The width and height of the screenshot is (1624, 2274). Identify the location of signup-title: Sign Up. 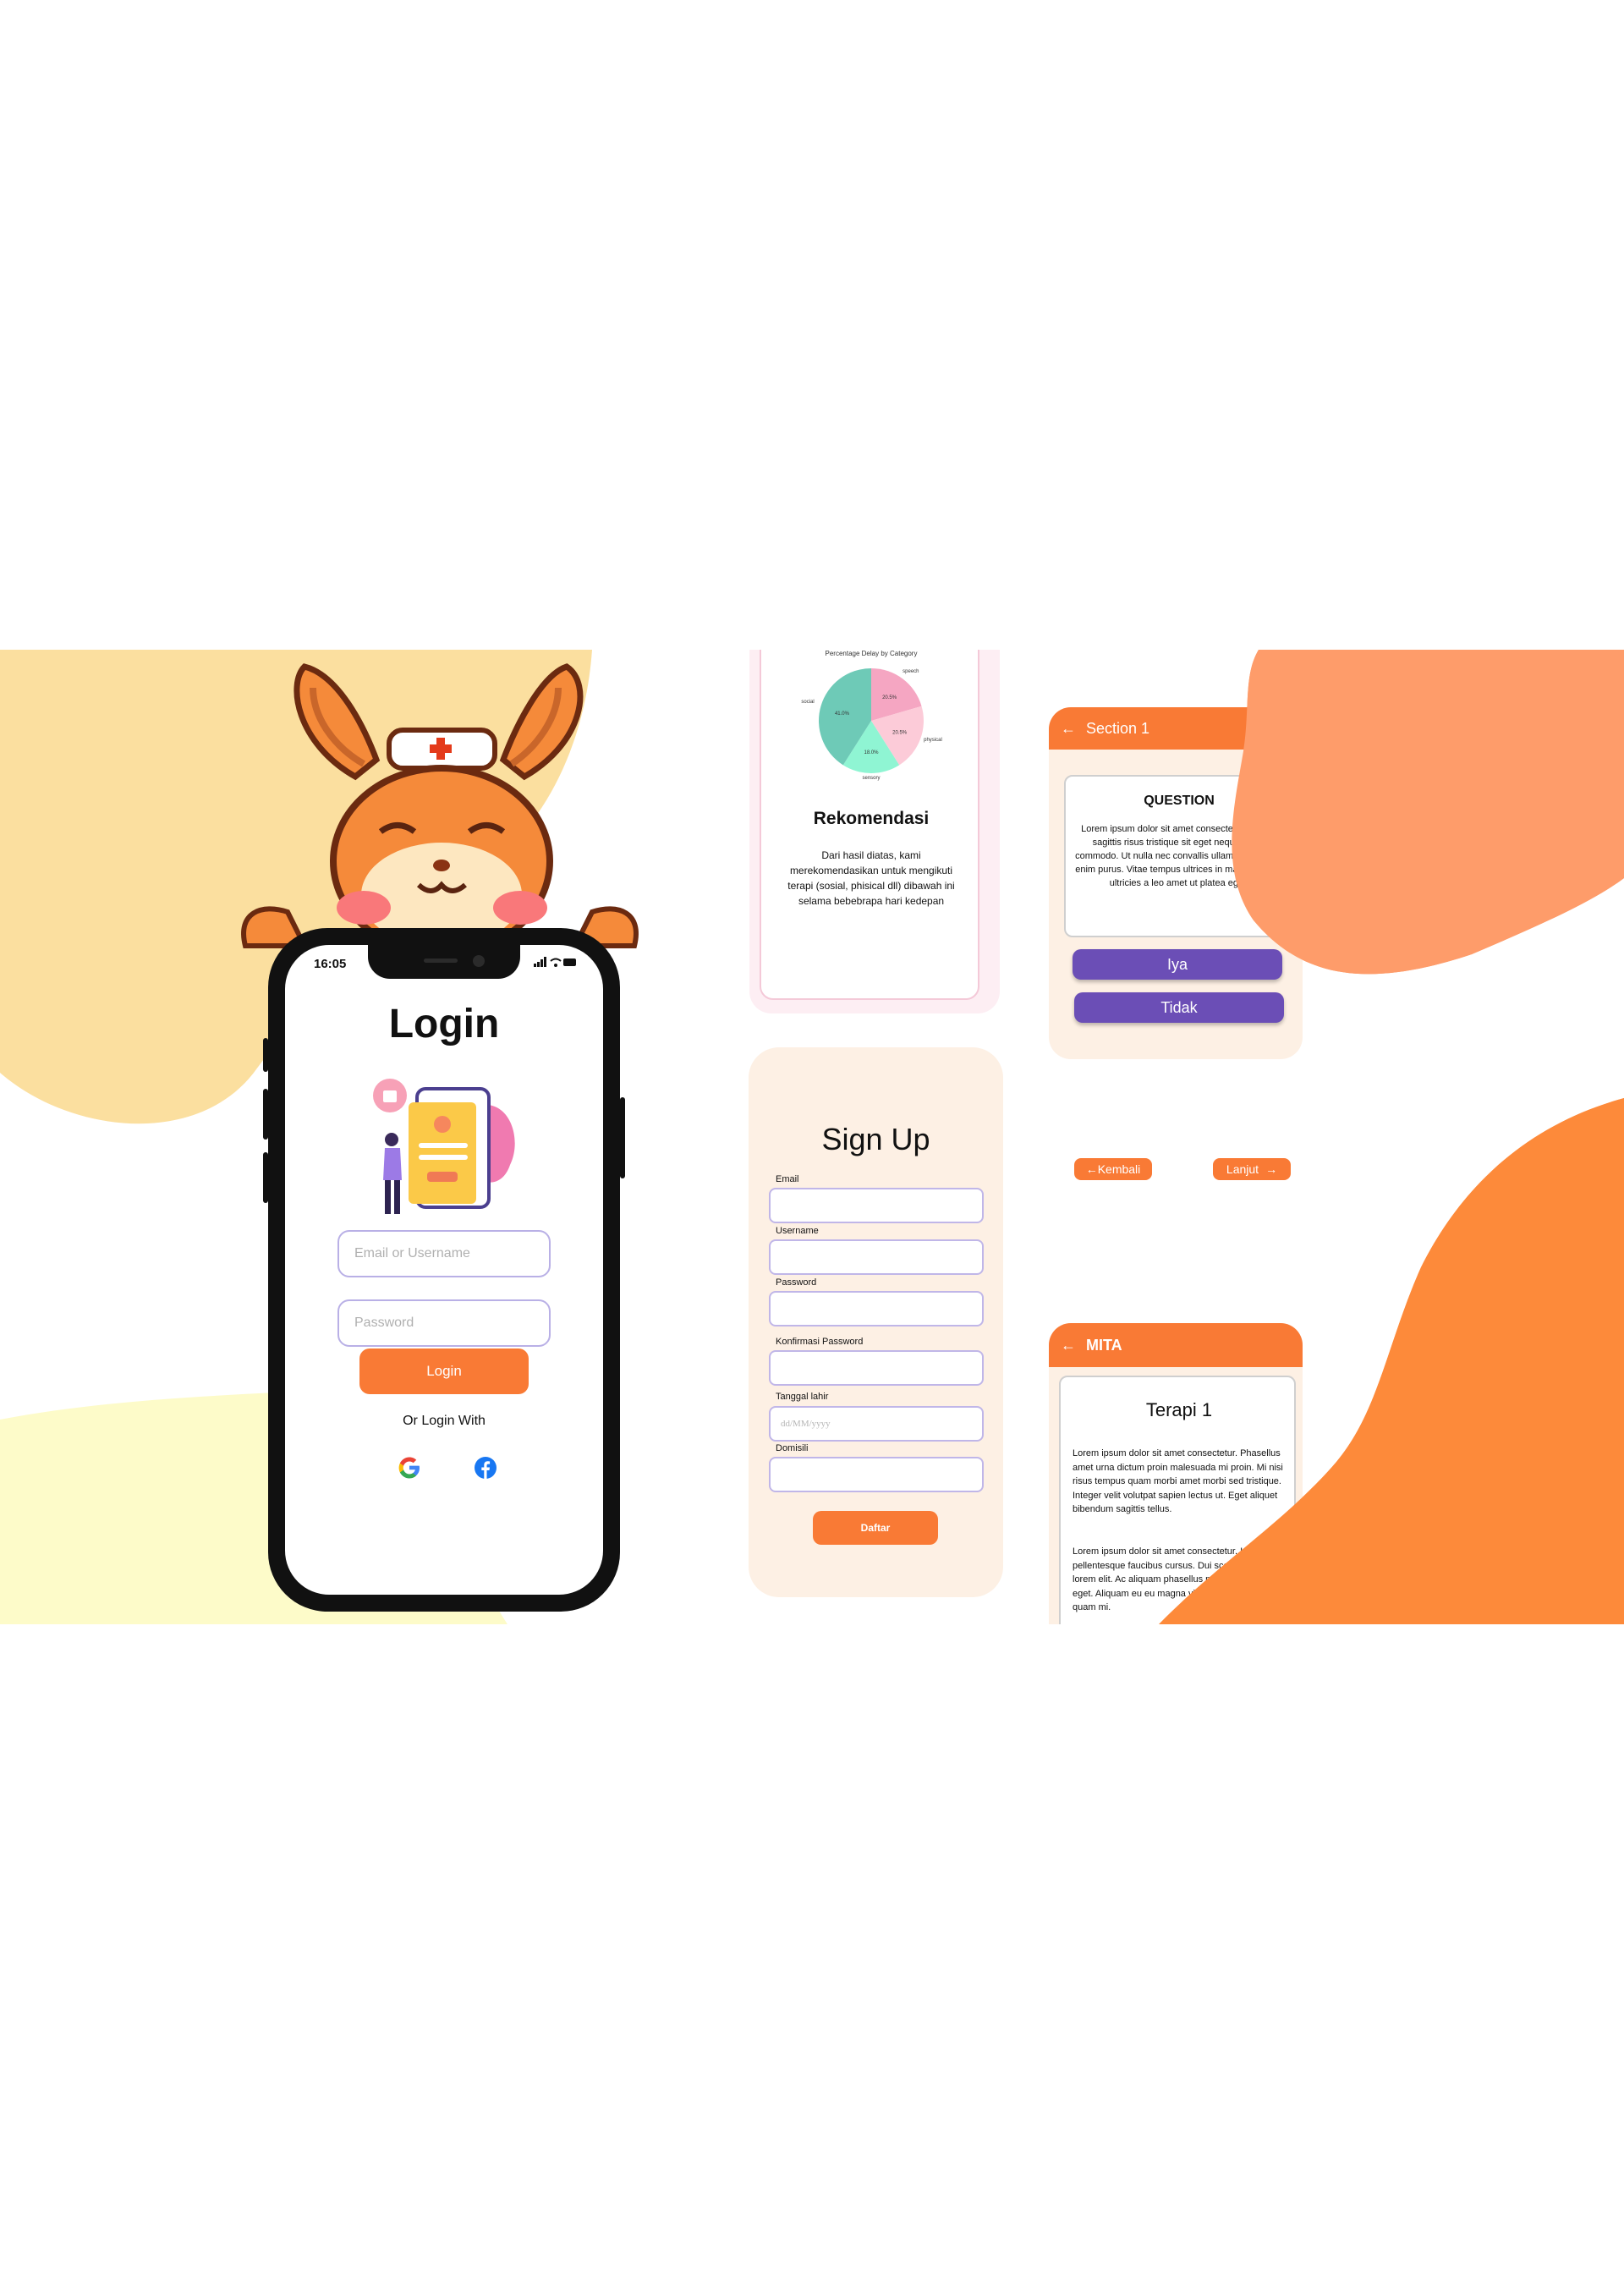
(876, 1139).